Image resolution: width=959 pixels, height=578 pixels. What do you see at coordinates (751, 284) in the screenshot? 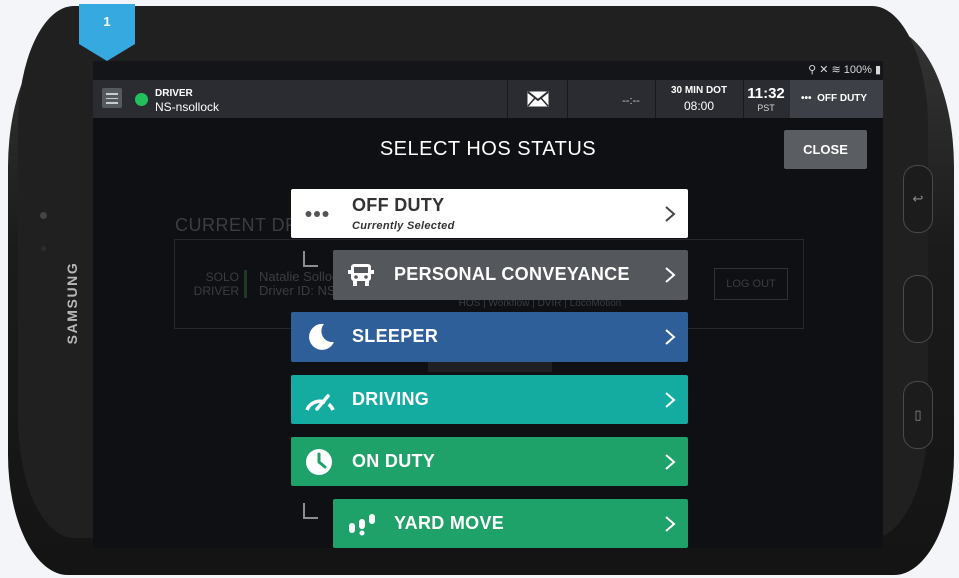
I see `background-logout-button: LOG OUT` at bounding box center [751, 284].